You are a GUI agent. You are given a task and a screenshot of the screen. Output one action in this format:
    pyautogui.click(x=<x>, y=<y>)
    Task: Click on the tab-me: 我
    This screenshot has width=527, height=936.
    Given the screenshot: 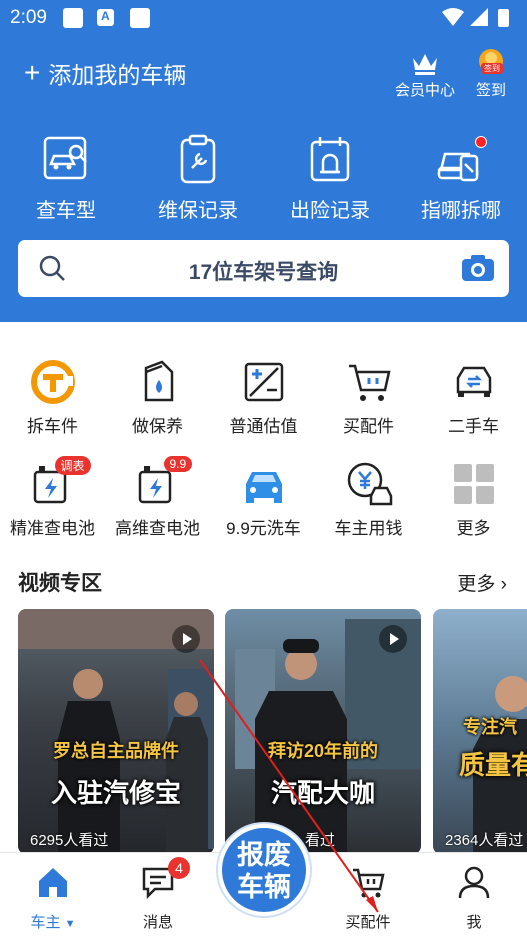 What is the action you would take?
    pyautogui.click(x=474, y=898)
    